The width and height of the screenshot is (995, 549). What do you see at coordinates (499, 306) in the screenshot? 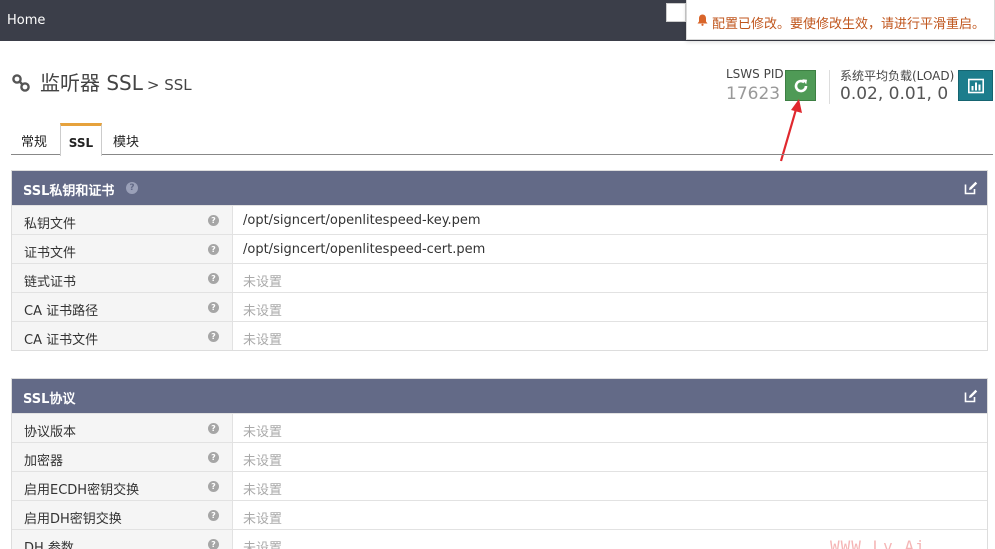
I see `table-row: CA 证书路径? 未设置` at bounding box center [499, 306].